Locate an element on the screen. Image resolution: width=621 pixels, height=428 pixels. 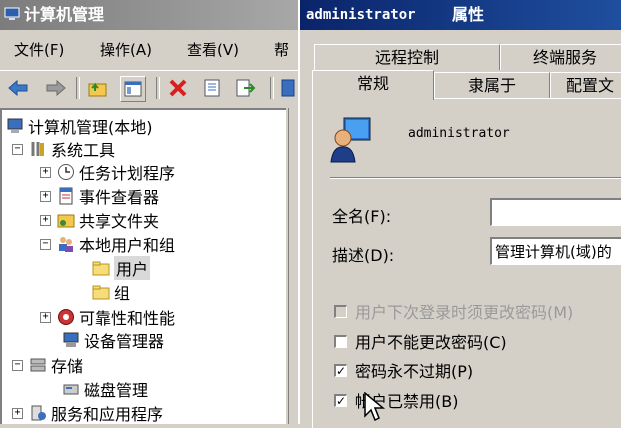
up-level-button is located at coordinates (98, 88).